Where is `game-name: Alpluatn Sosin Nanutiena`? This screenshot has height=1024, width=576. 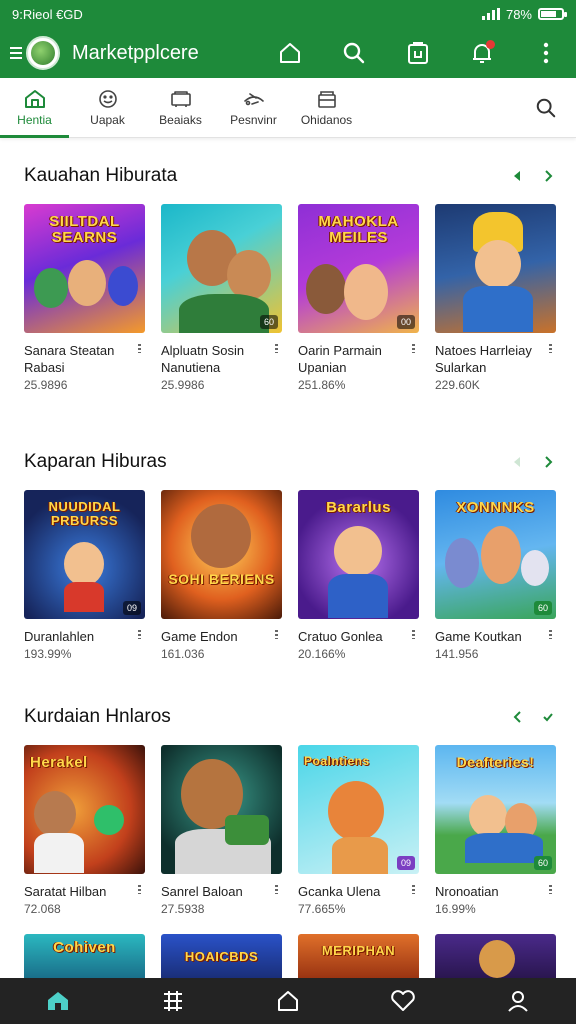
game-name: Alpluatn Sosin Nanutiena is located at coordinates (203, 359).